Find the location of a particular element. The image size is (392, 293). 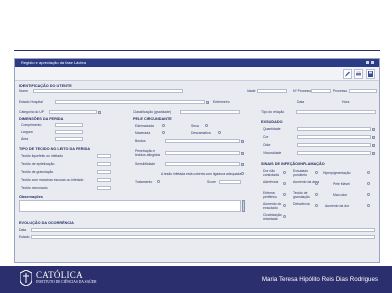

classificacao-field is located at coordinates (210, 112).